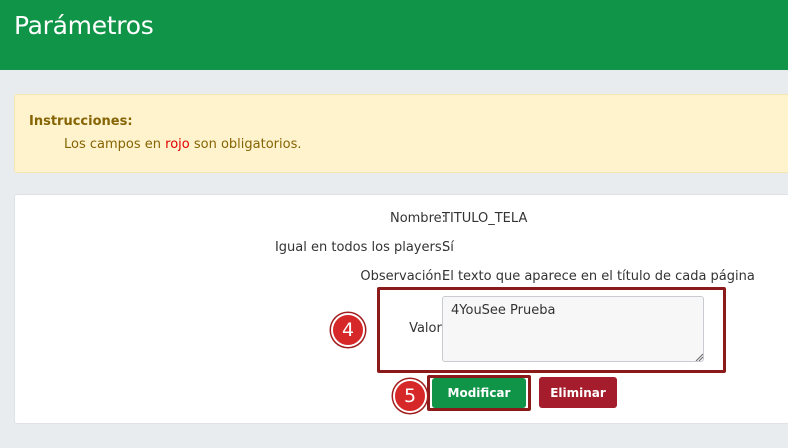 Image resolution: width=788 pixels, height=448 pixels. I want to click on nombre-label: Nombre:, so click(417, 218).